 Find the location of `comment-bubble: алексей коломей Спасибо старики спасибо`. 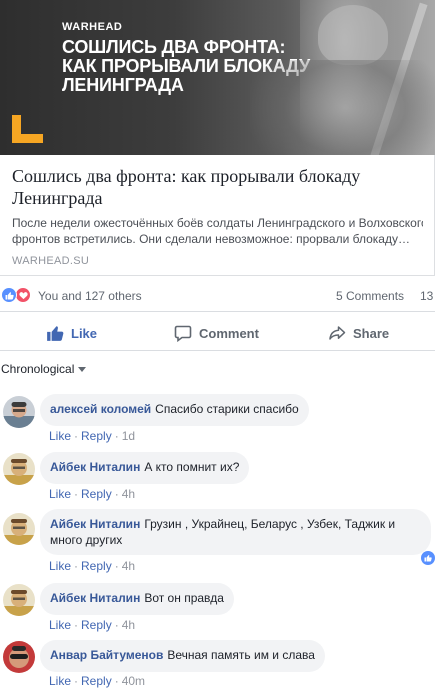

comment-bubble: алексей коломей Спасибо старики спасибо is located at coordinates (174, 410).